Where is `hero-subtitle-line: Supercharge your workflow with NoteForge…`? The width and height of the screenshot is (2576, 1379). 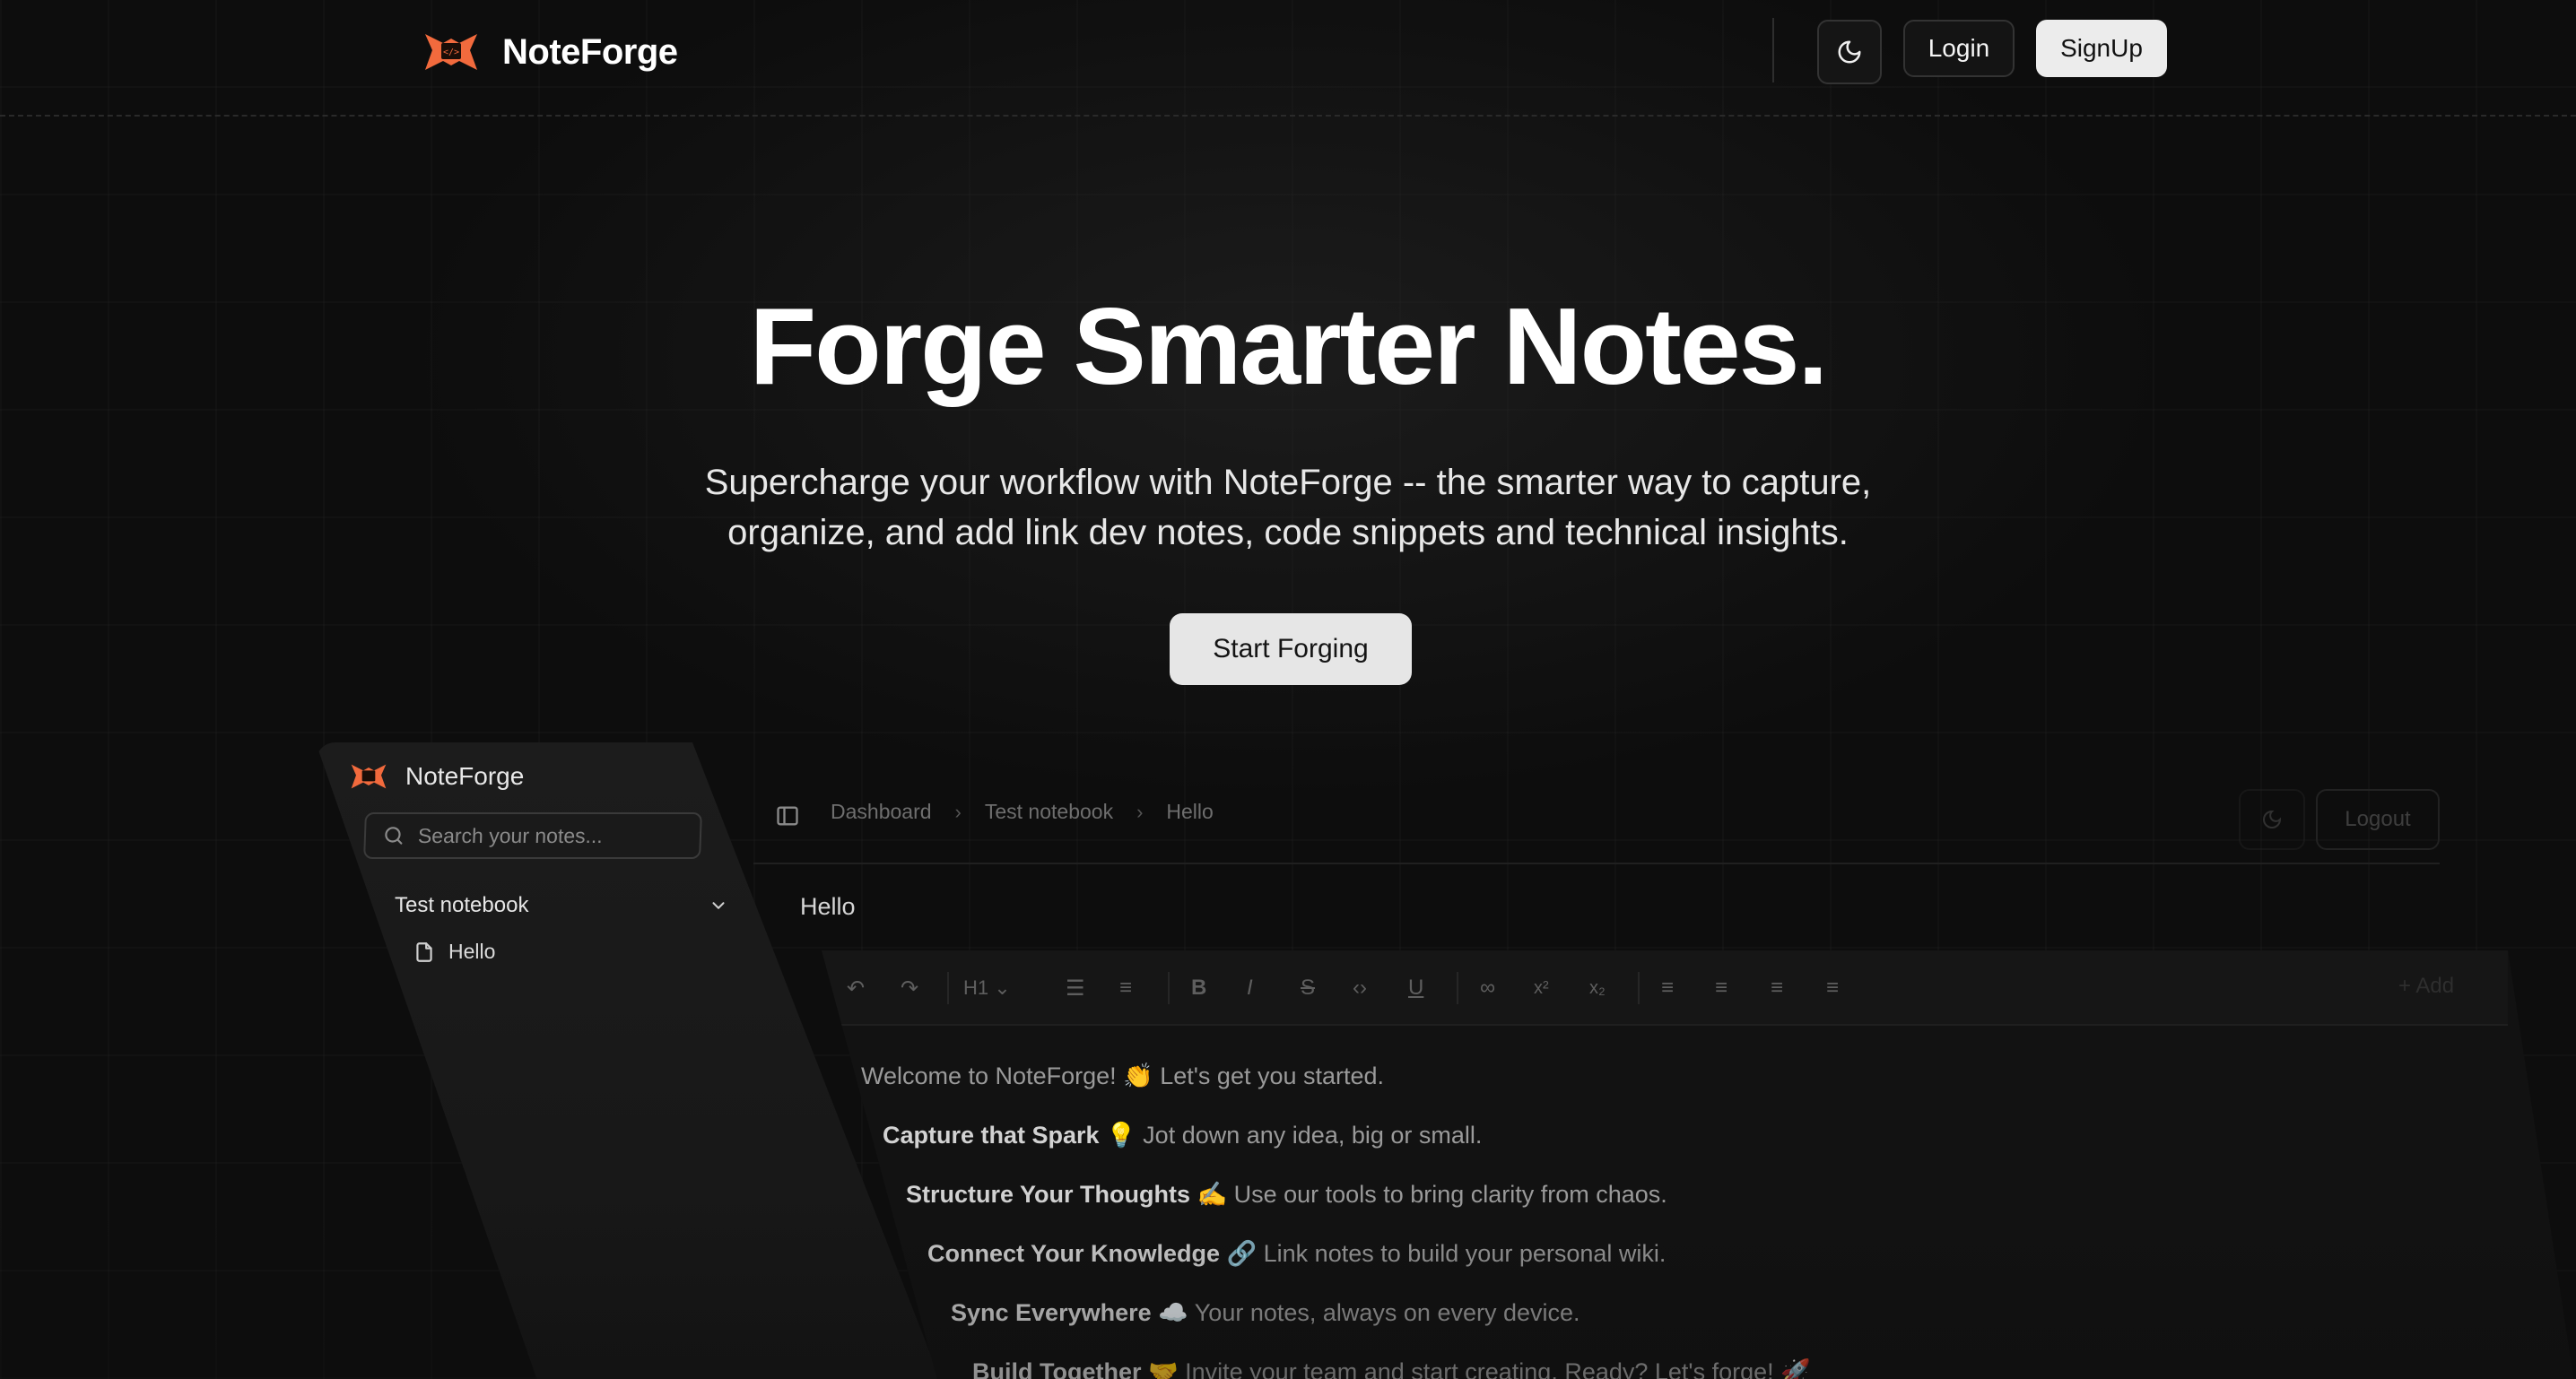 hero-subtitle-line: Supercharge your workflow with NoteForge… is located at coordinates (1288, 483).